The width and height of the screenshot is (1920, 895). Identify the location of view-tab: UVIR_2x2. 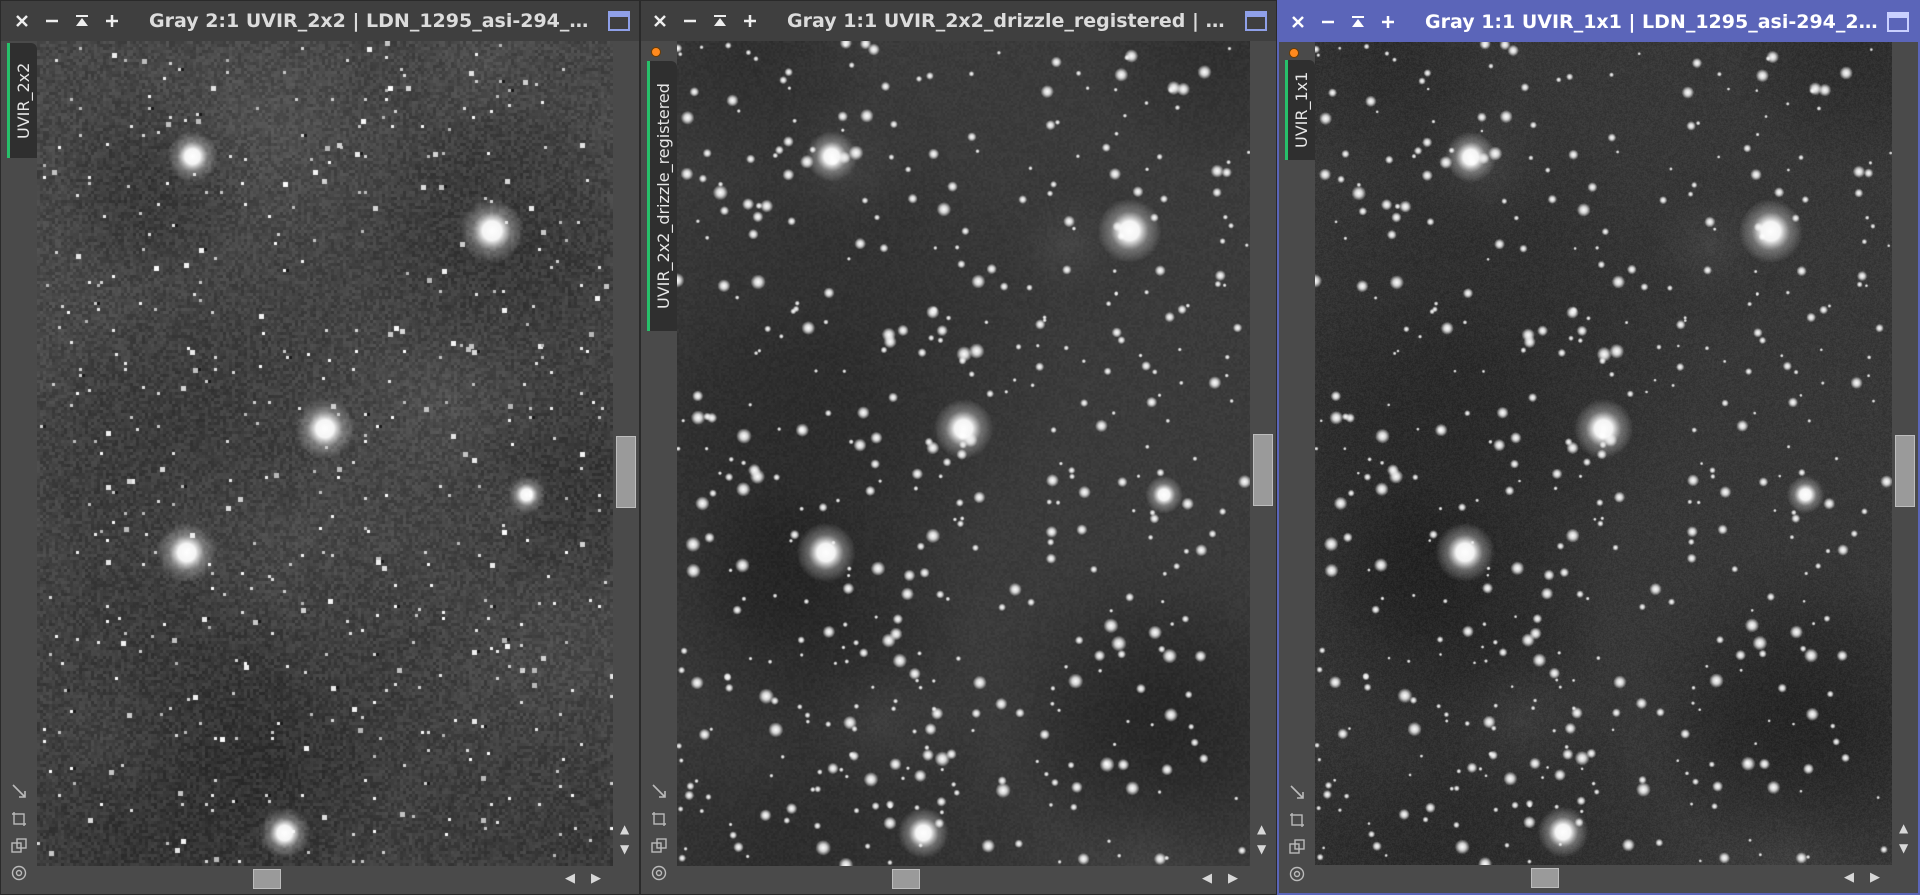
(22, 100).